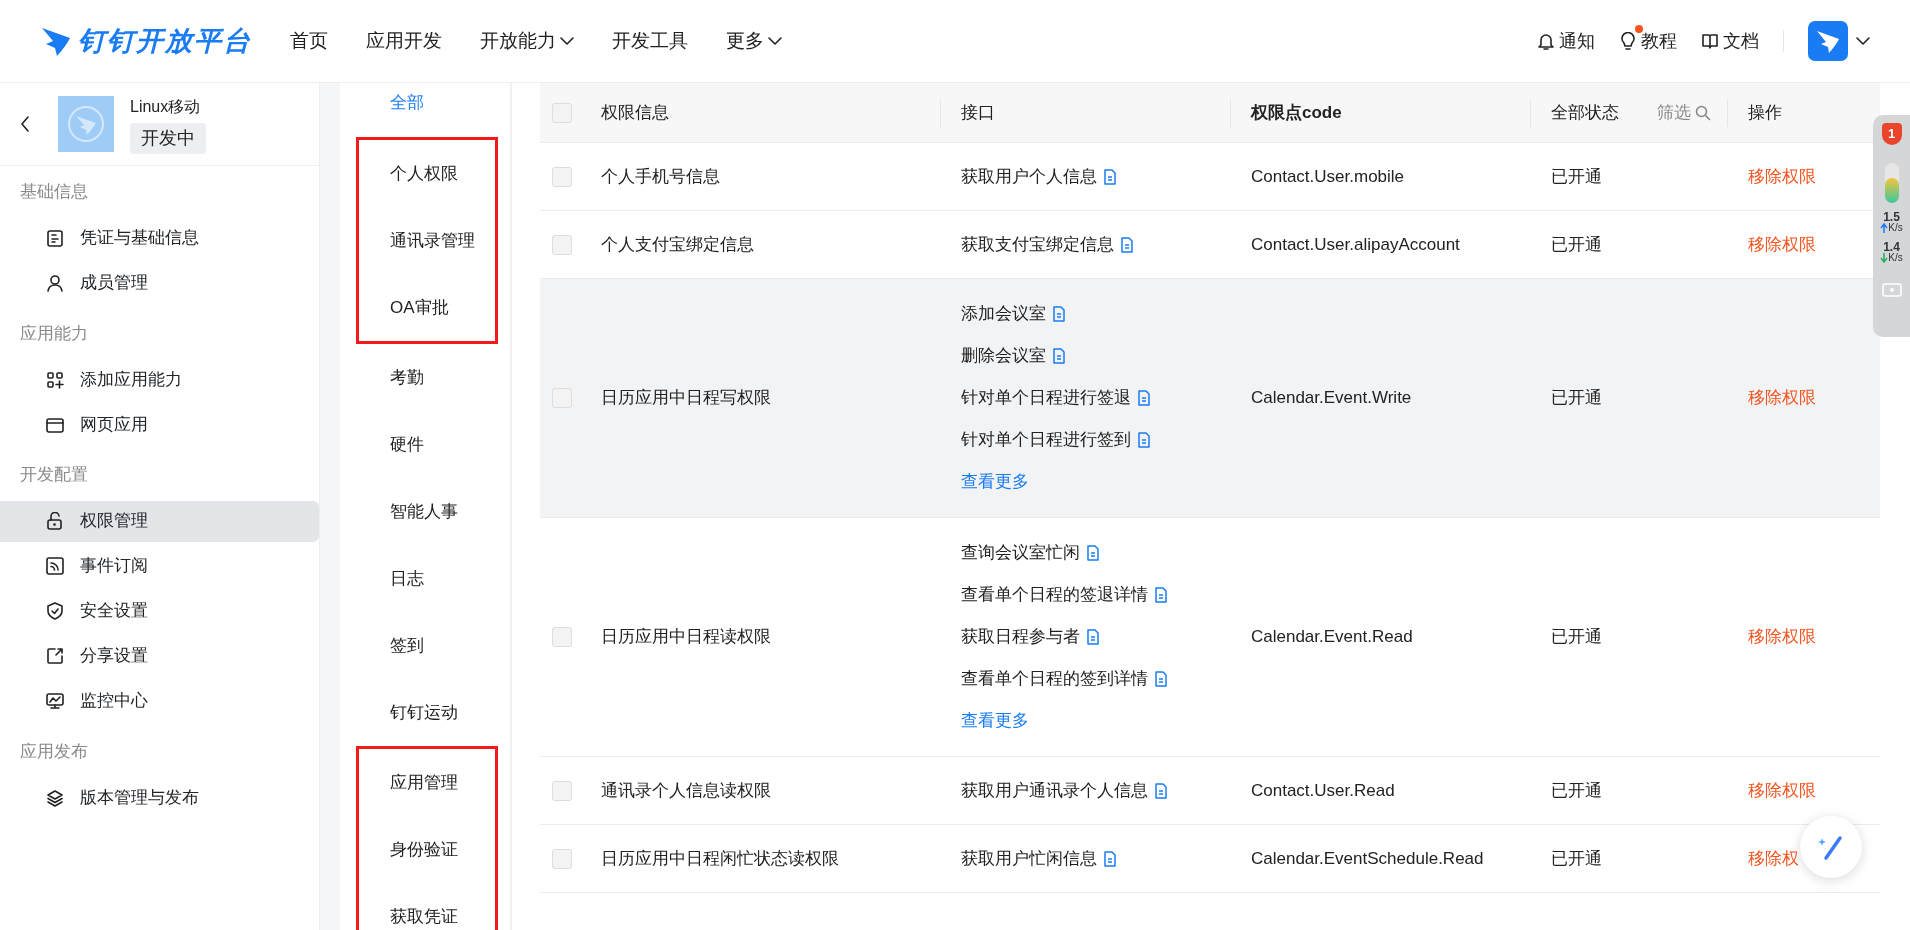 This screenshot has height=930, width=1910. Describe the element at coordinates (1029, 858) in the screenshot. I see `api-name: 获取用户忙闲信息` at that location.